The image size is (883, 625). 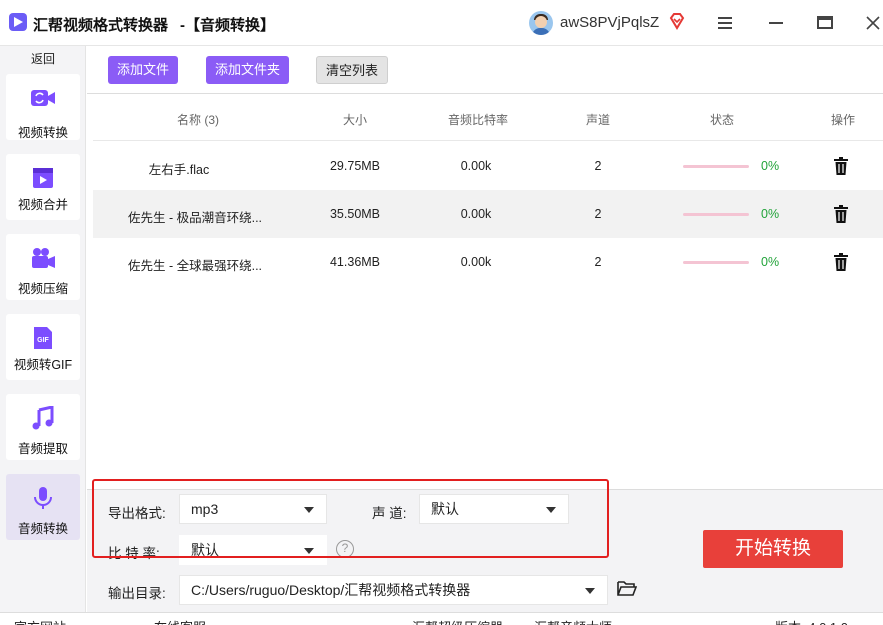 What do you see at coordinates (725, 23) in the screenshot?
I see `menu-icon` at bounding box center [725, 23].